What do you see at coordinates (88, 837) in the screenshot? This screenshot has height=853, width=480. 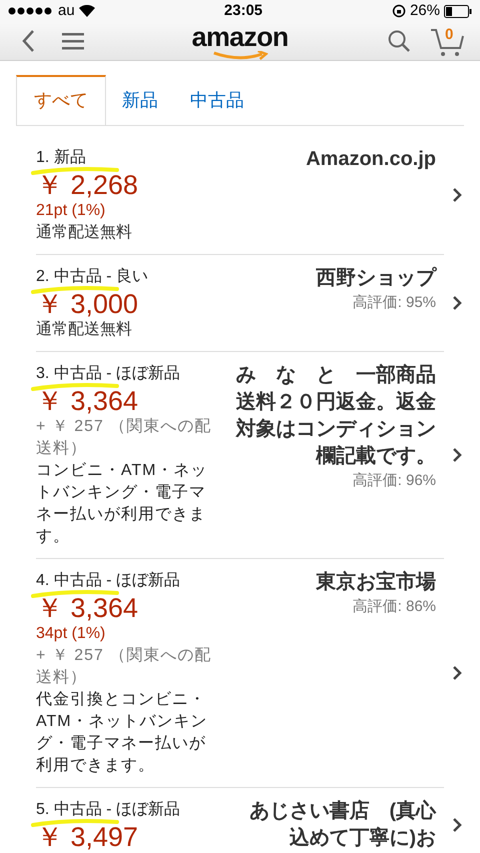 I see `offer-price: ￥ 3,497` at bounding box center [88, 837].